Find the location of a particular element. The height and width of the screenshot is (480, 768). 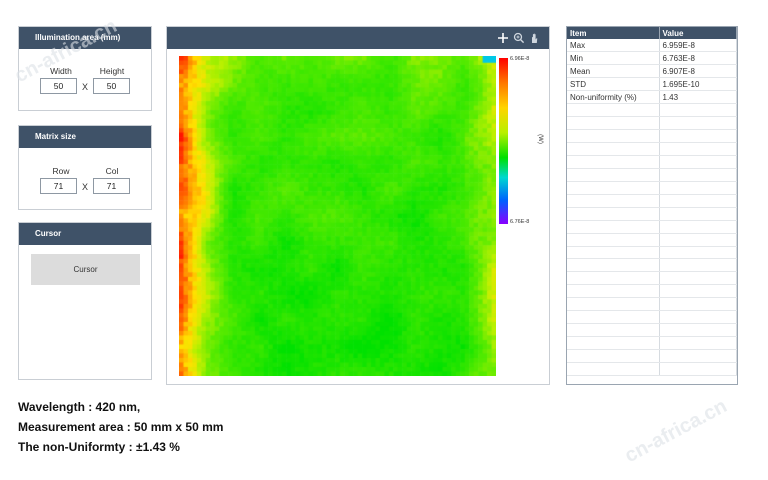

table-row: Max 6.959E-8 is located at coordinates (652, 46).